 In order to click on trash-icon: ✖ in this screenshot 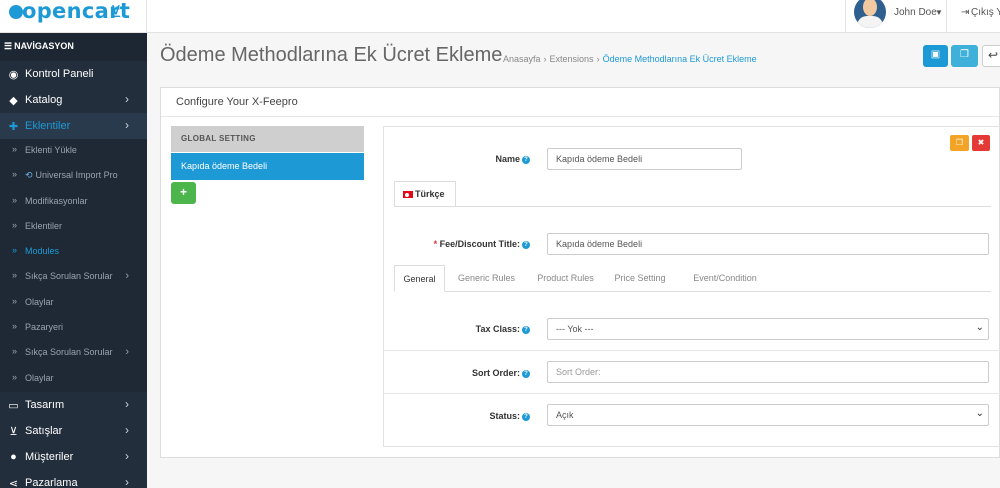, I will do `click(981, 142)`.